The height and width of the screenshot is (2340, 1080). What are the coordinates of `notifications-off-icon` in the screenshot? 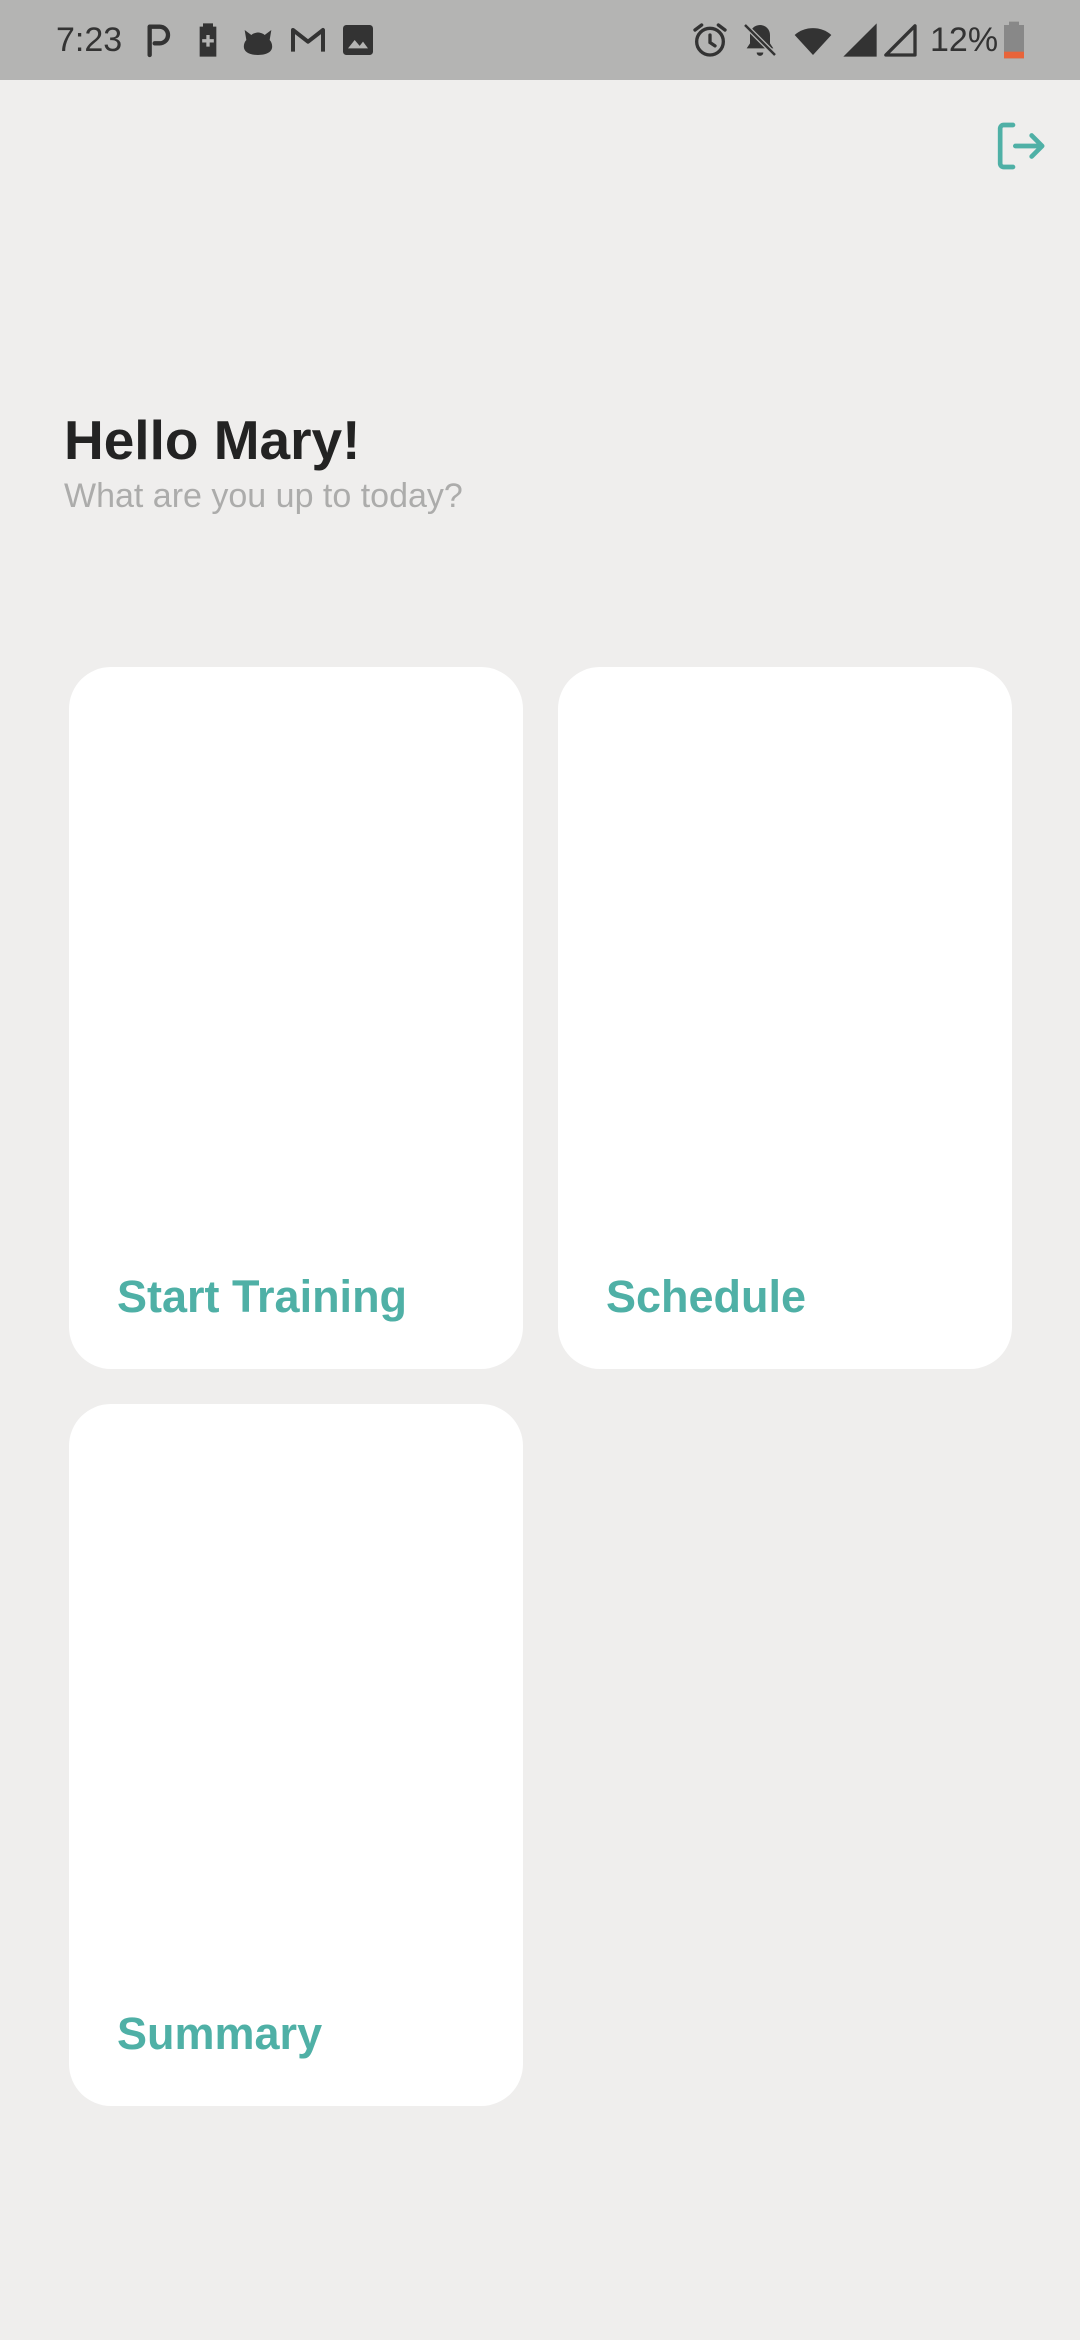 It's located at (760, 40).